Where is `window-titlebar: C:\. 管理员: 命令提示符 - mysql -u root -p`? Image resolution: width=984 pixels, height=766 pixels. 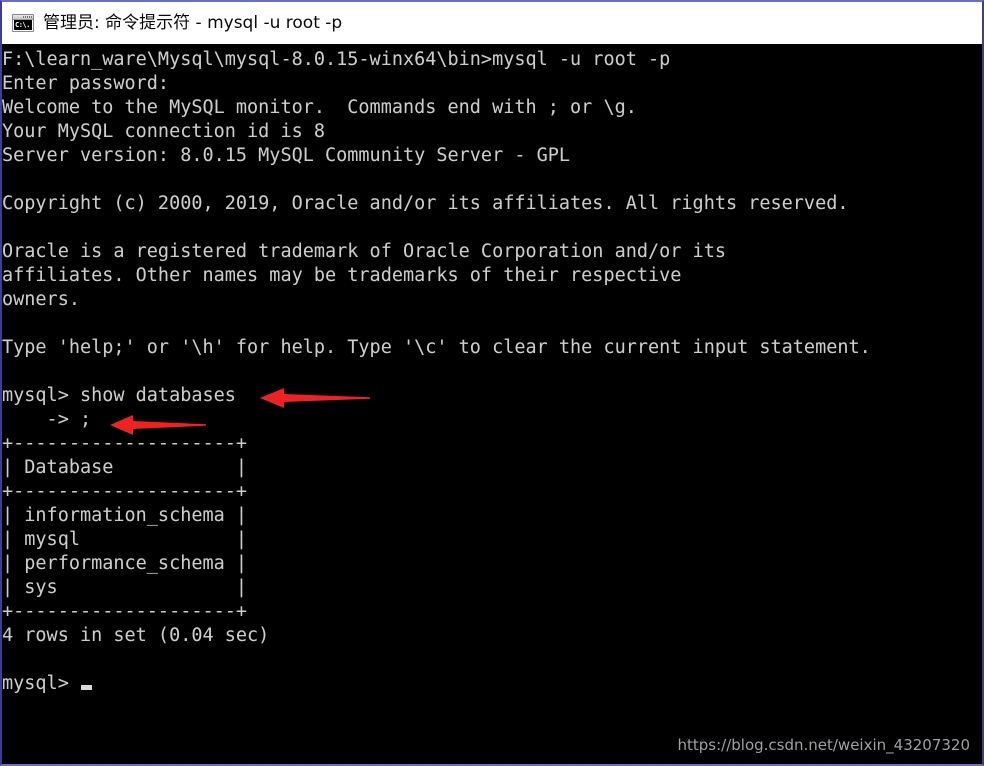 window-titlebar: C:\. 管理员: 命令提示符 - mysql -u root -p is located at coordinates (492, 23).